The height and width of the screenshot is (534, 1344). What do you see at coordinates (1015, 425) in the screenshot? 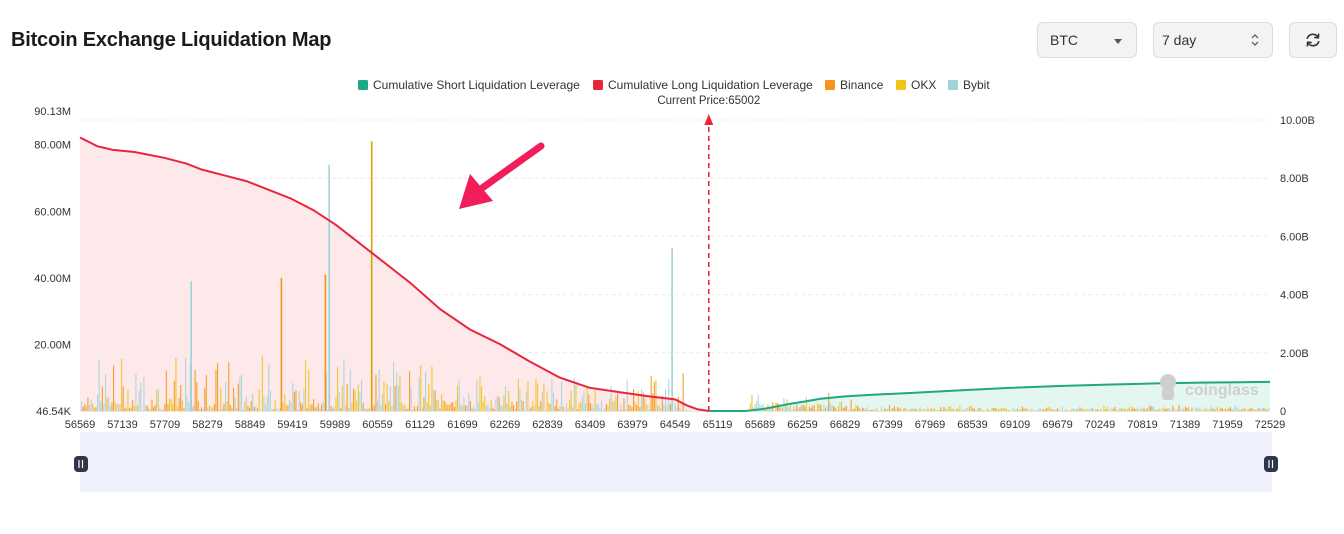
I see `x-tick: 69109` at bounding box center [1015, 425].